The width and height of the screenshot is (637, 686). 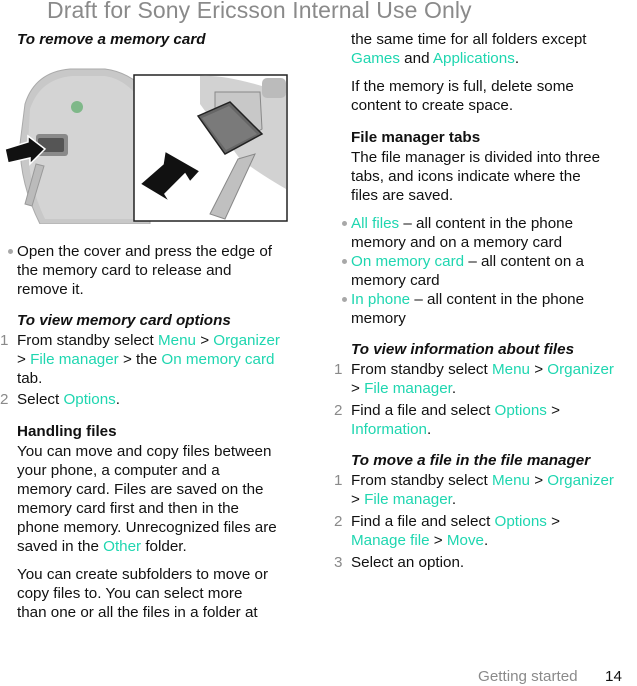 I want to click on paragraph-line: your phone, a computer and a, so click(x=118, y=471).